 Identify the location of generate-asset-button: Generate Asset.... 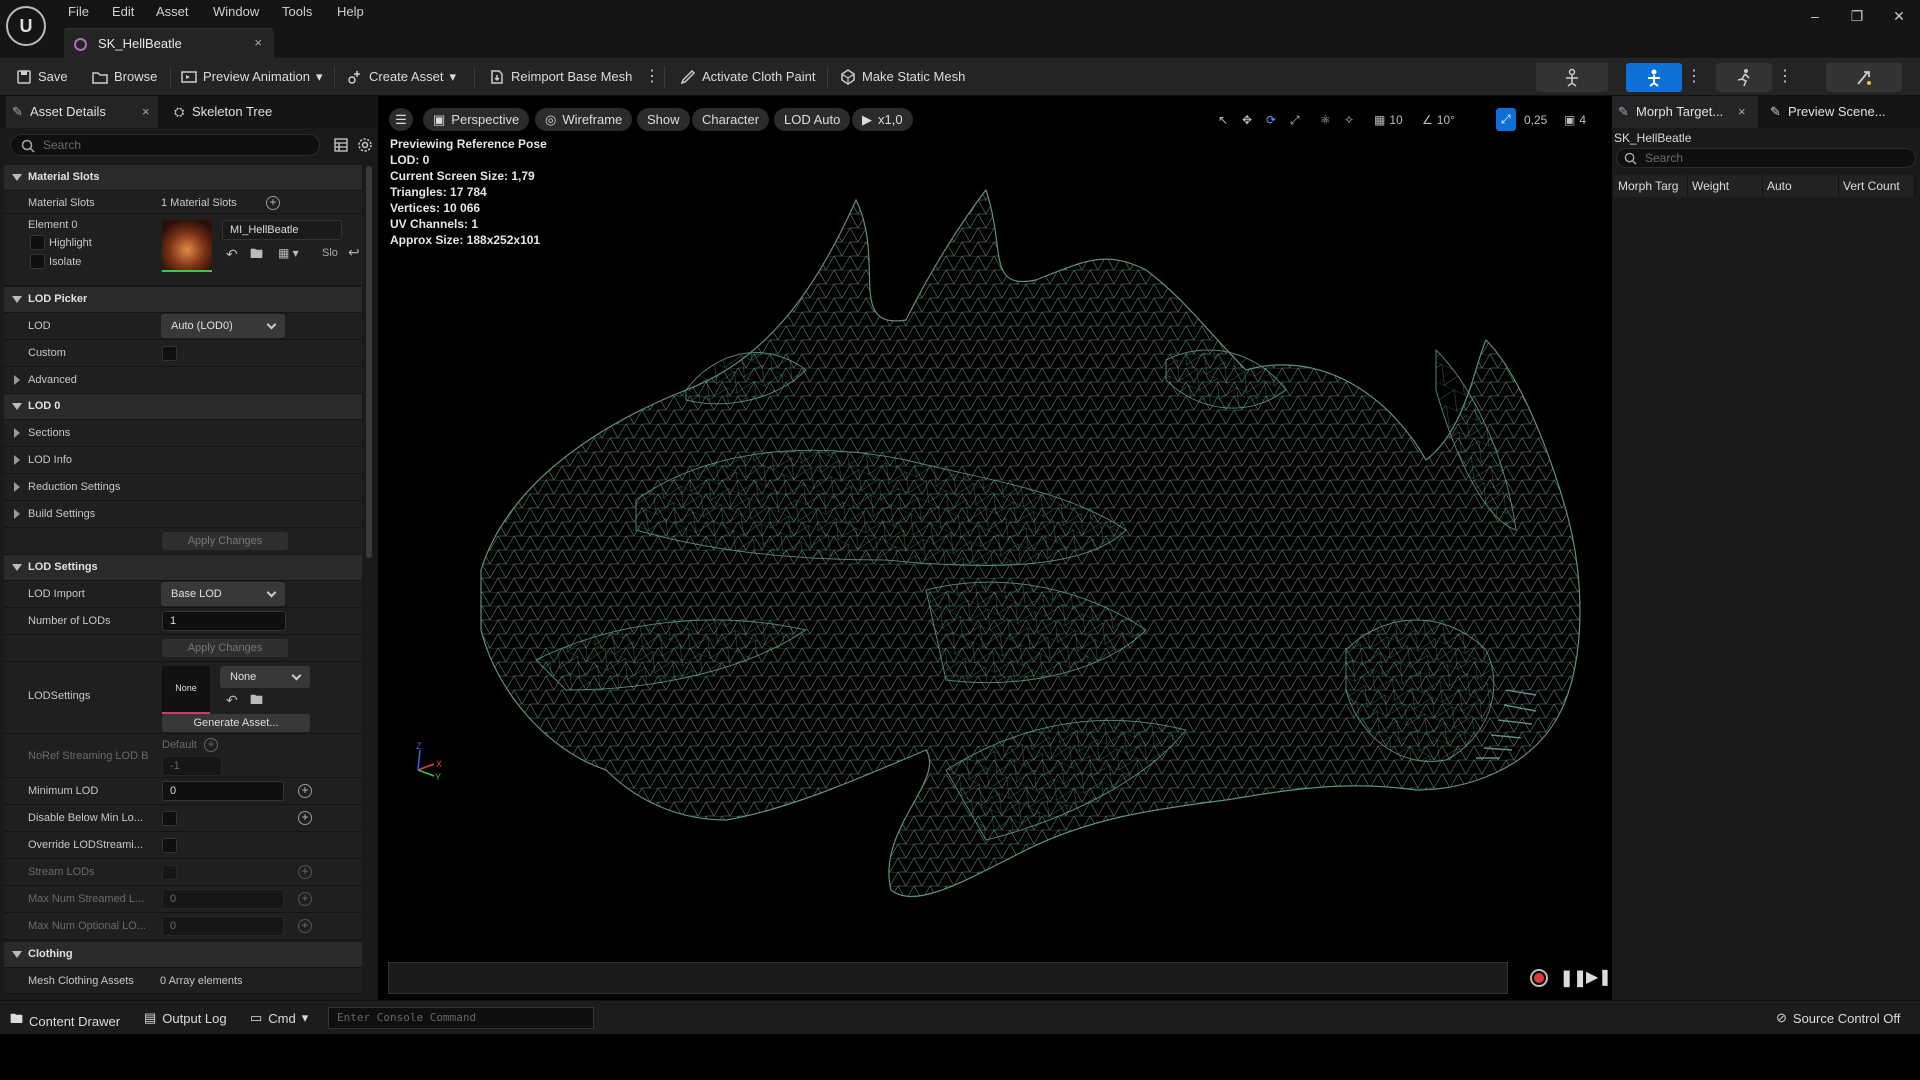
(236, 723).